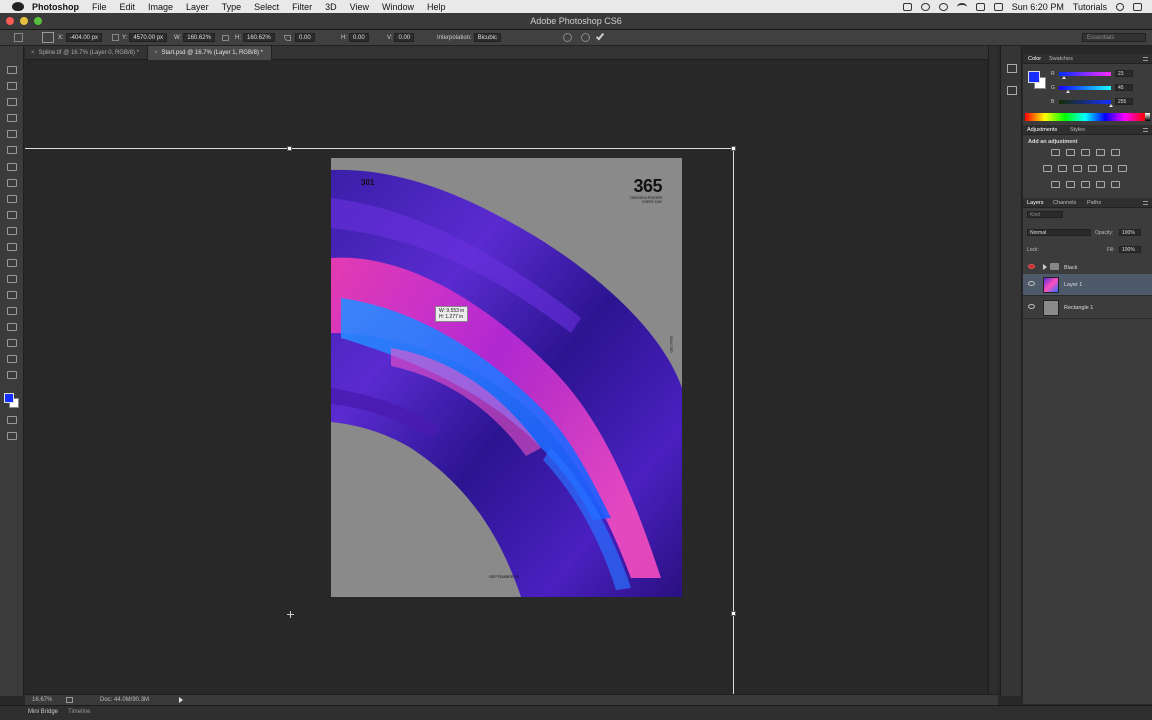 The height and width of the screenshot is (720, 1152). I want to click on tab-color: Color, so click(1034, 59).